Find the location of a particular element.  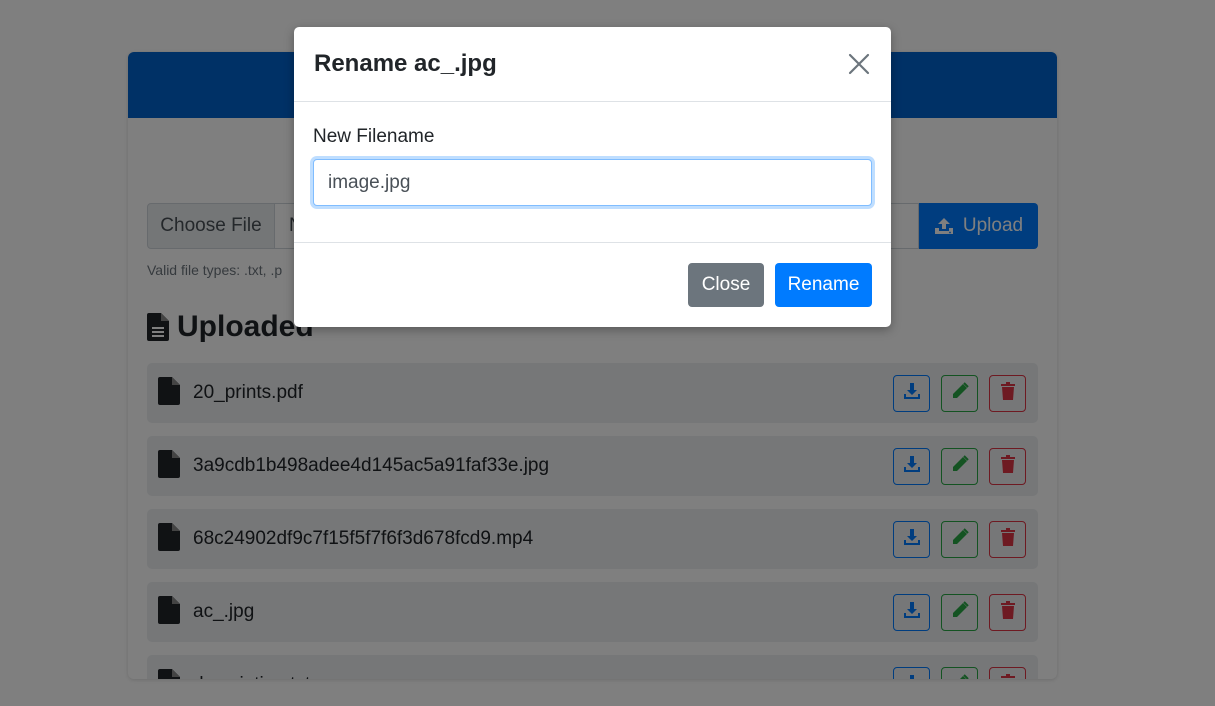

modal-body: New Filename is located at coordinates (592, 172).